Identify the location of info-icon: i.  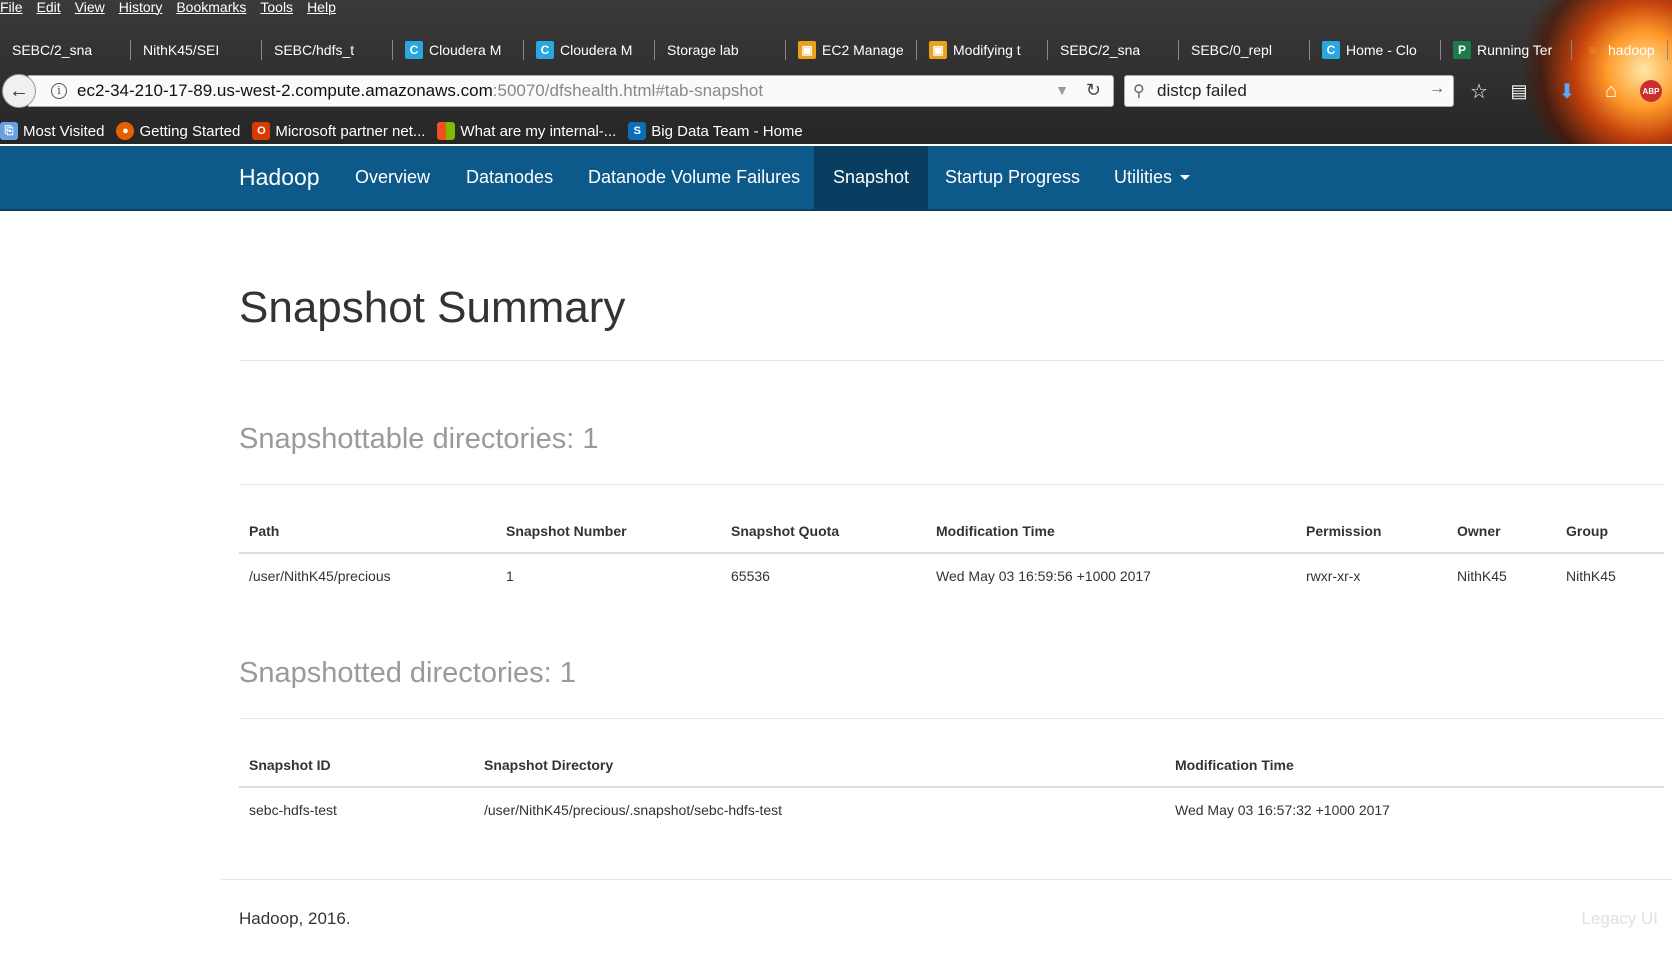
(59, 91).